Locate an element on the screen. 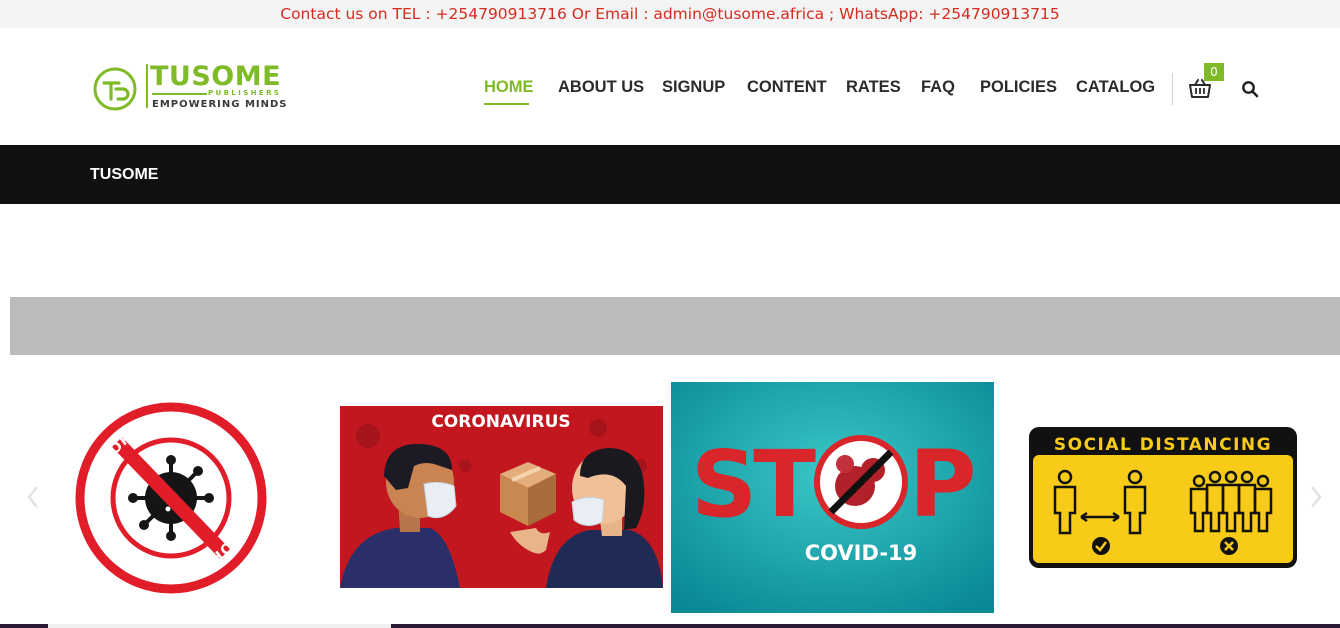 This screenshot has height=628, width=1340. nav-home: HOME is located at coordinates (509, 87).